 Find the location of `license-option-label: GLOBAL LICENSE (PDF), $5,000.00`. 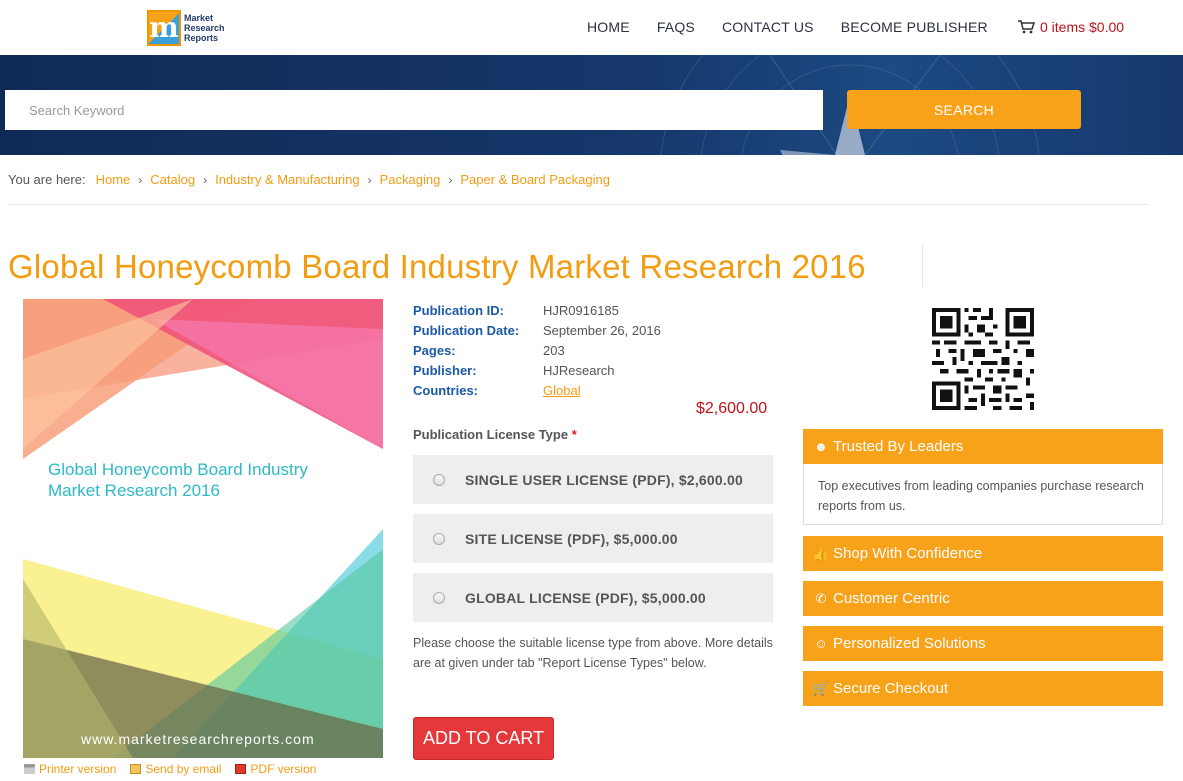

license-option-label: GLOBAL LICENSE (PDF), $5,000.00 is located at coordinates (585, 597).